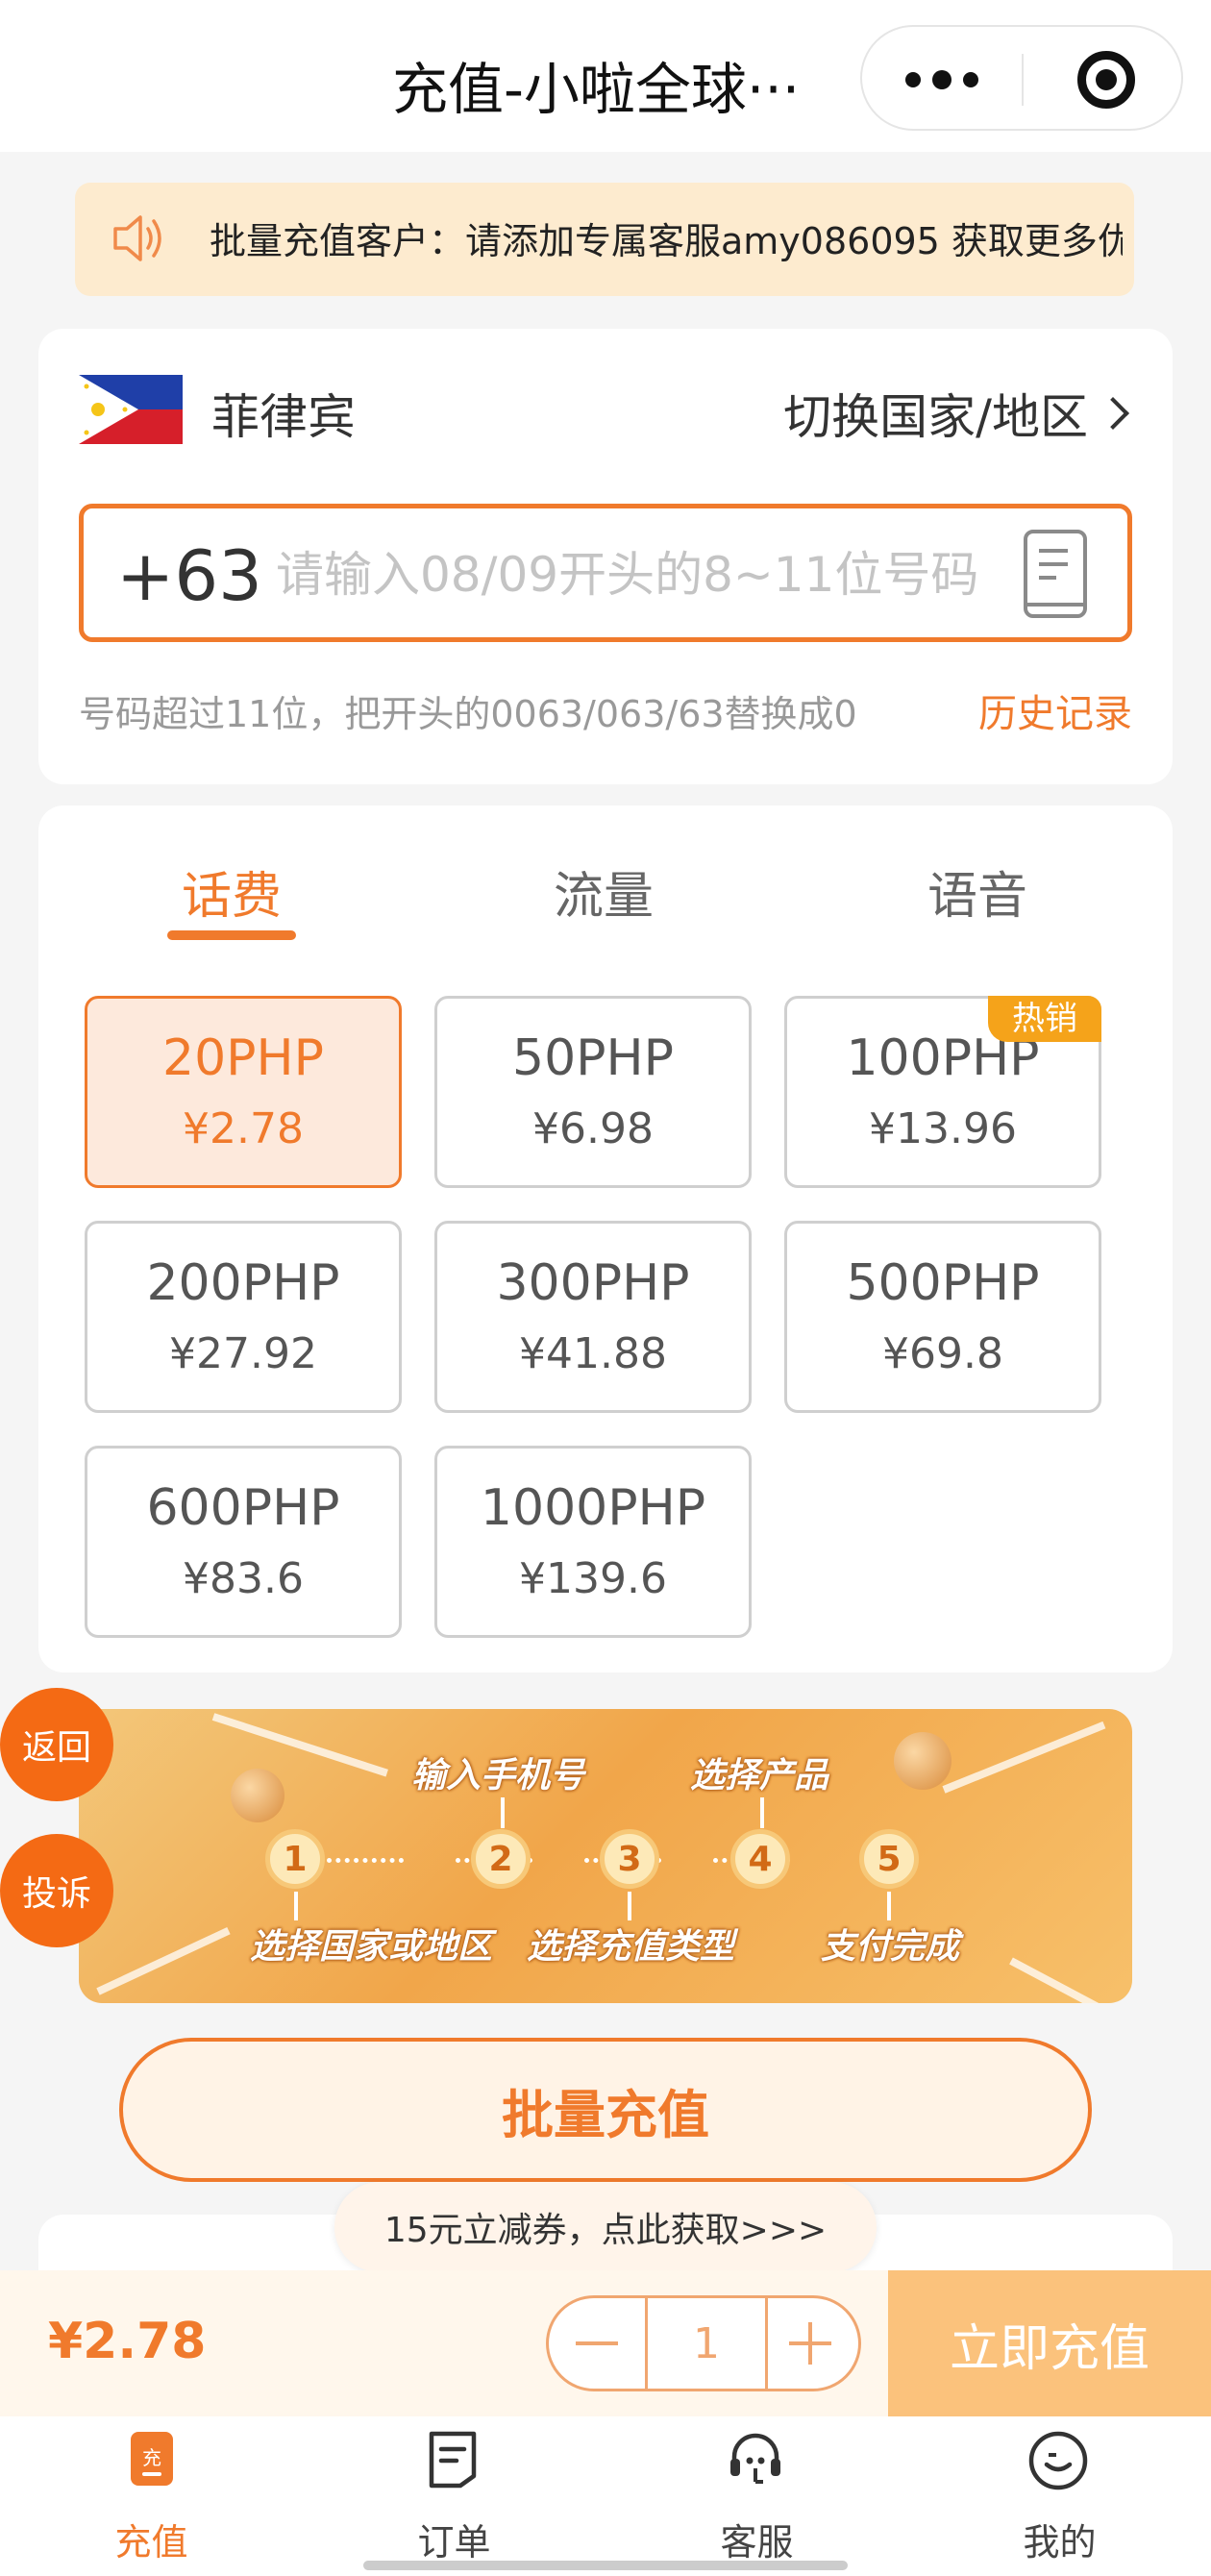 Image resolution: width=1211 pixels, height=2576 pixels. Describe the element at coordinates (759, 1776) in the screenshot. I see `step-label-choose-product: 选择产品` at that location.